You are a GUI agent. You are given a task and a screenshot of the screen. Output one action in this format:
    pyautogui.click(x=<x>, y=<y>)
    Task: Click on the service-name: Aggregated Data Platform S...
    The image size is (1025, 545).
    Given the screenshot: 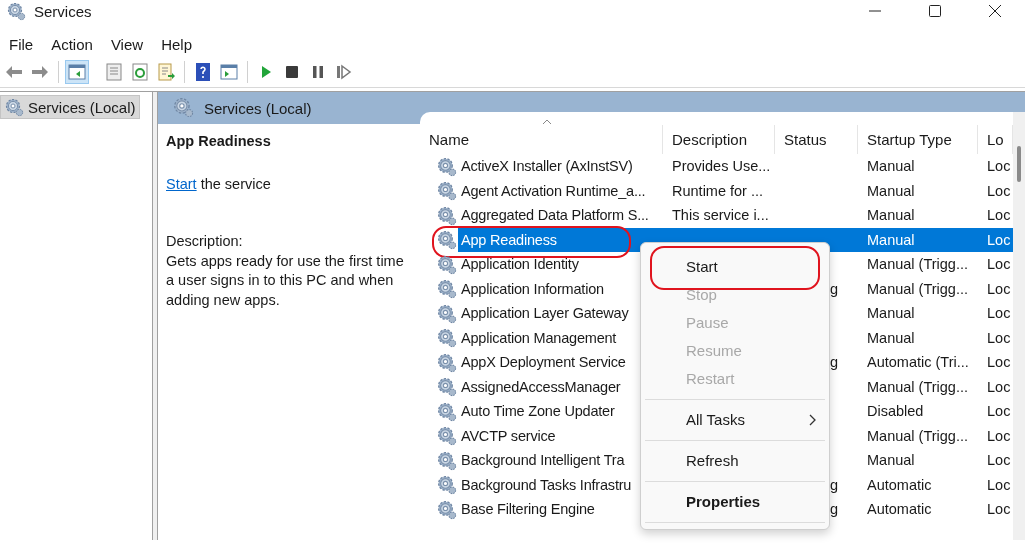 What is the action you would take?
    pyautogui.click(x=555, y=215)
    